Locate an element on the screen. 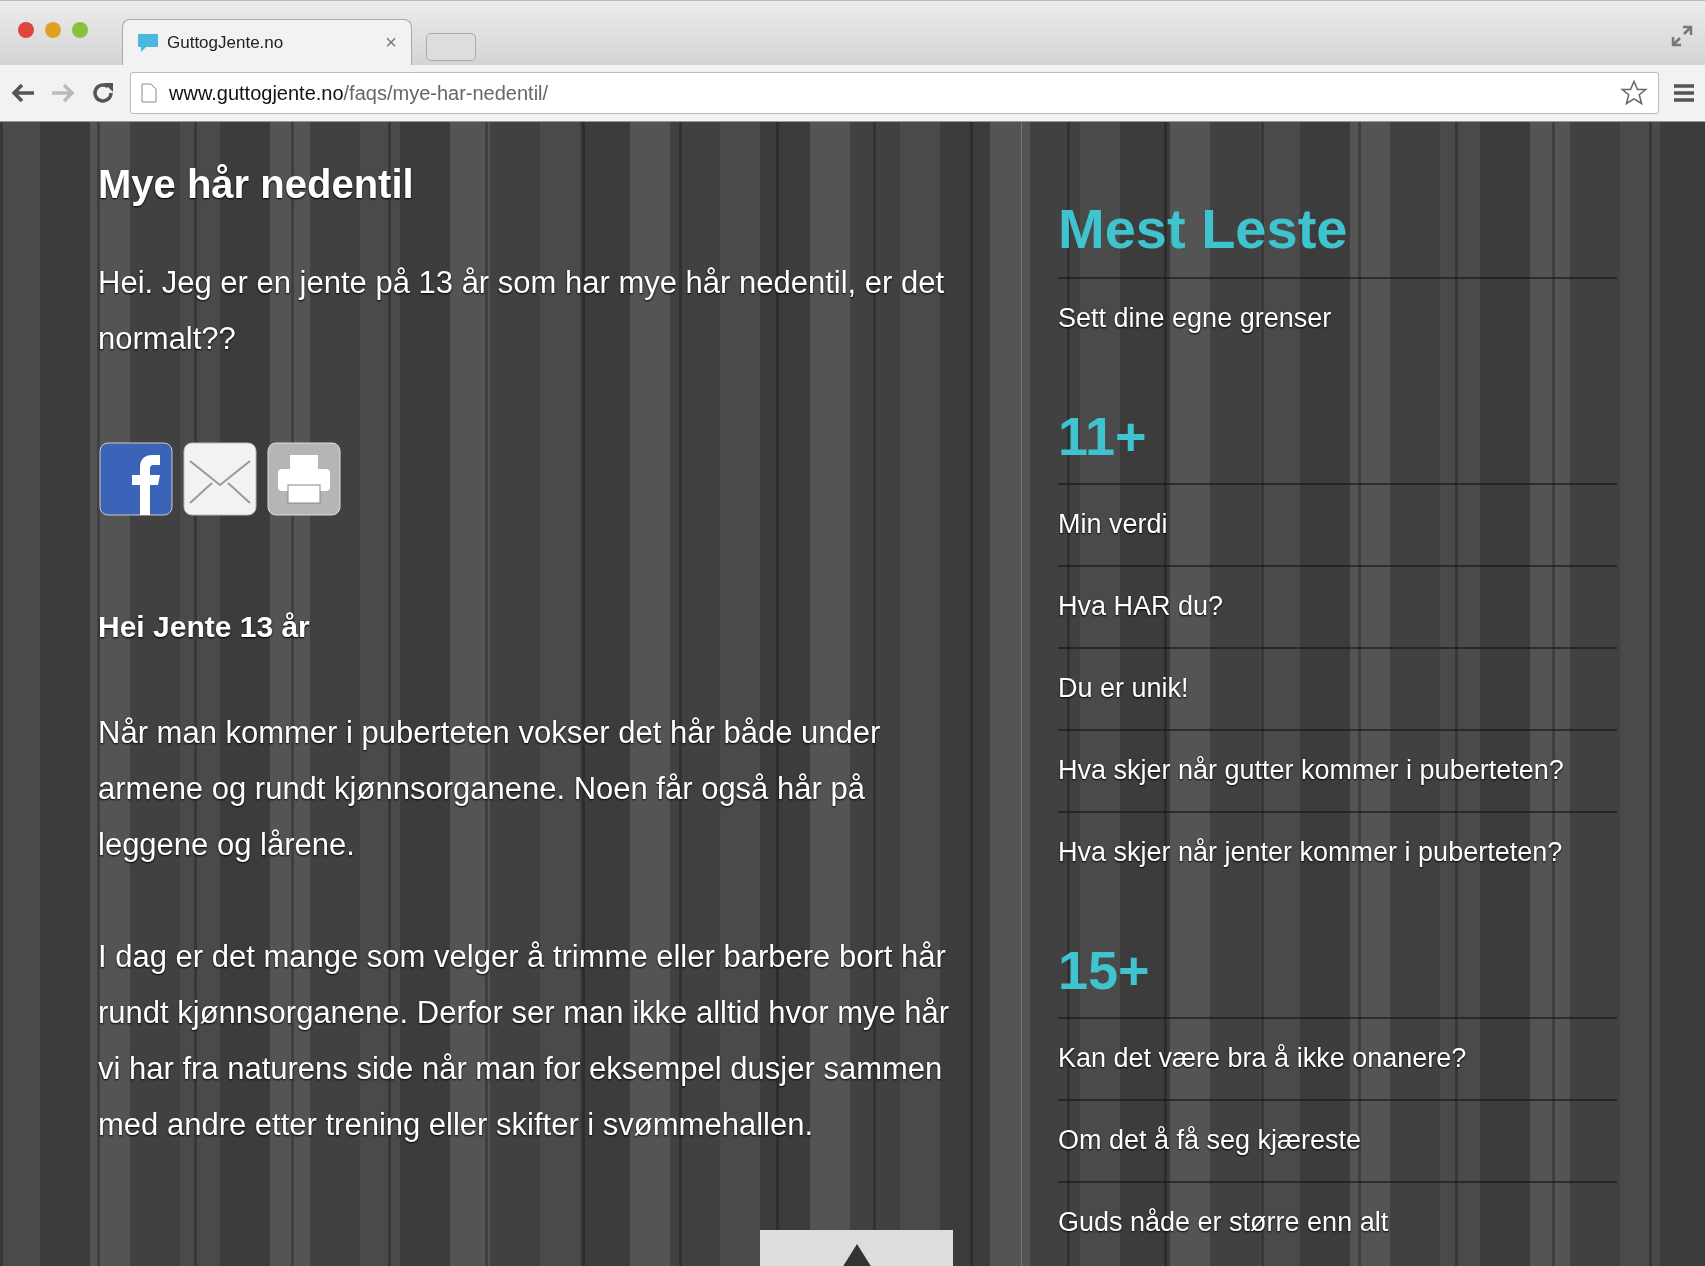  address-bar: www.guttogjente.no/faqs/mye-har-nedentil/ is located at coordinates (894, 93).